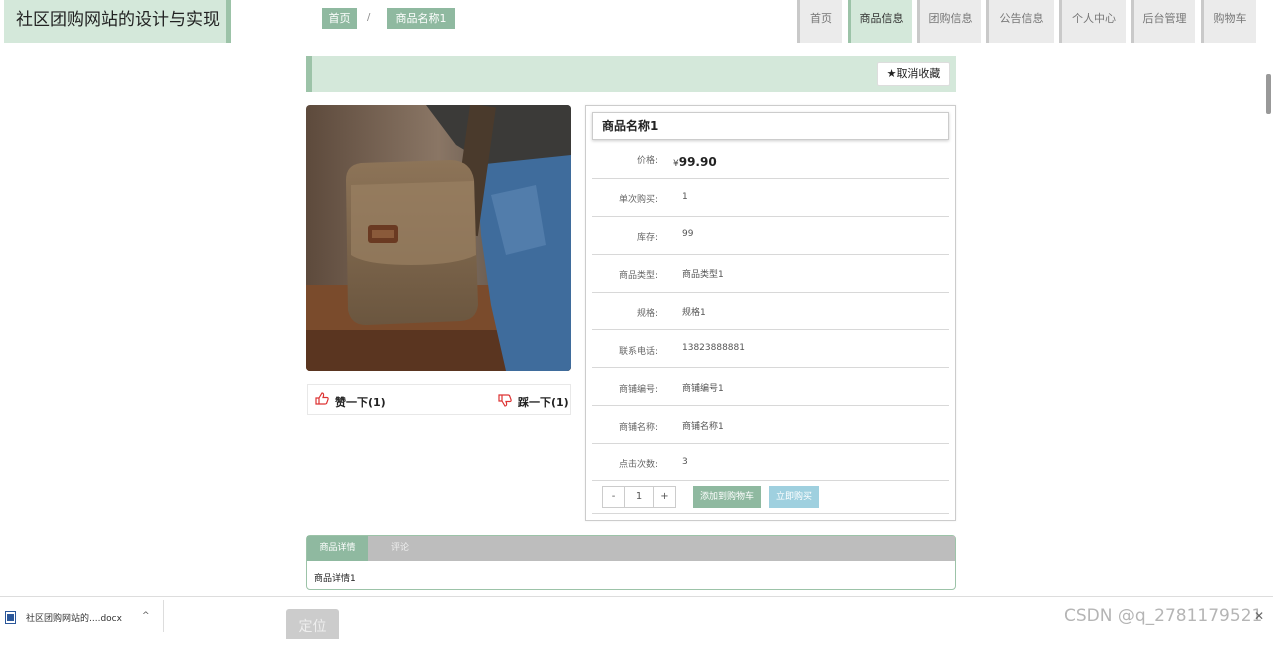 This screenshot has width=1273, height=645. I want to click on quantity-input: 1, so click(639, 497).